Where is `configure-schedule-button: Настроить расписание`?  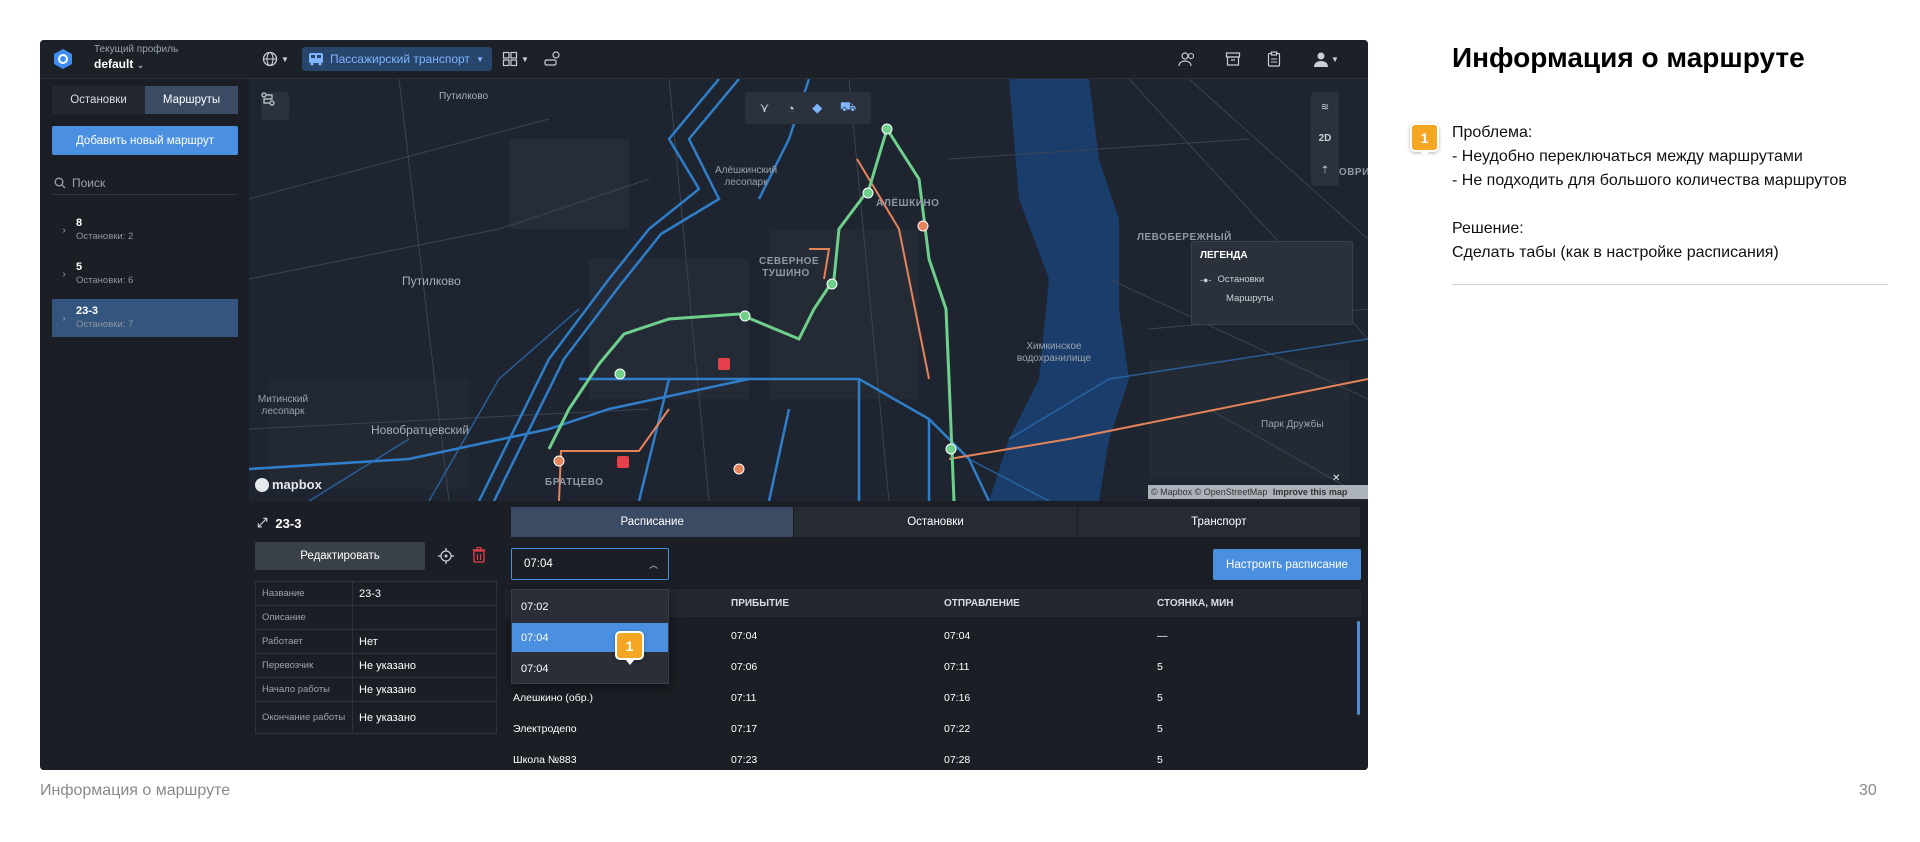 configure-schedule-button: Настроить расписание is located at coordinates (1287, 564).